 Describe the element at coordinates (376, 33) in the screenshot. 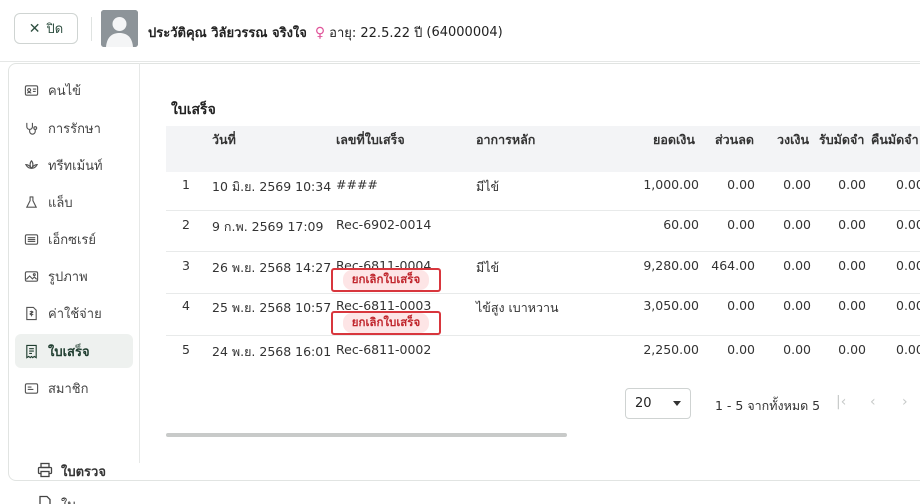

I see `patient-age: อายุ: 22.5.22 ปี` at that location.